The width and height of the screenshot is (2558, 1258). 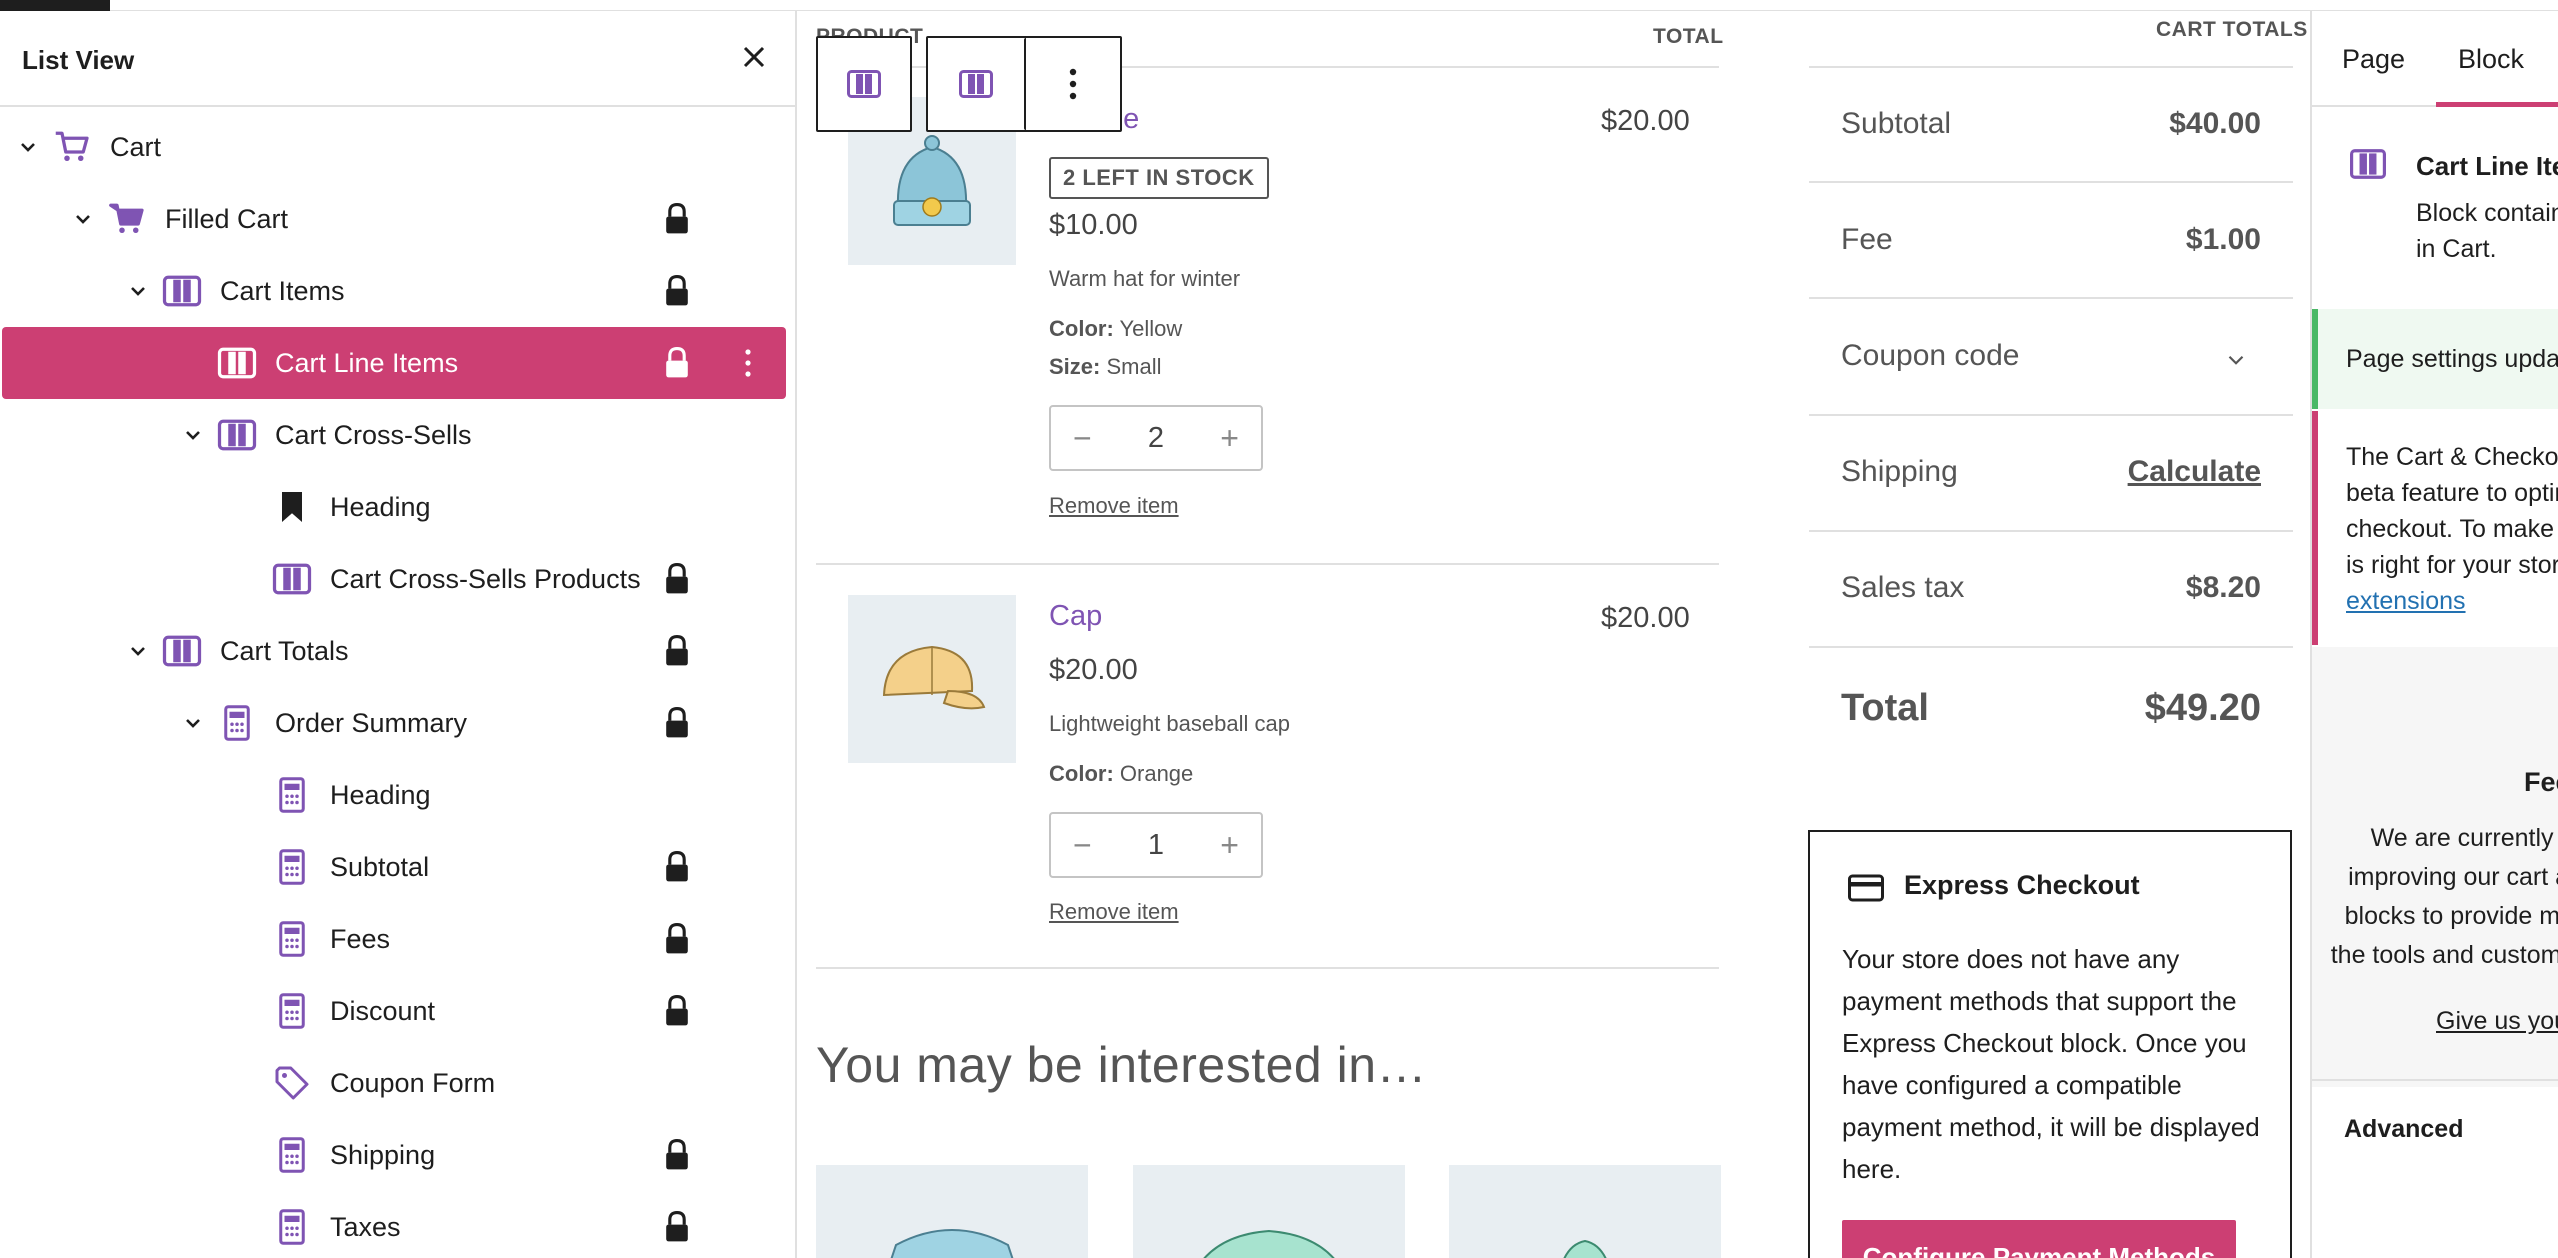 I want to click on list-view-item: Cart, so click(x=394, y=147).